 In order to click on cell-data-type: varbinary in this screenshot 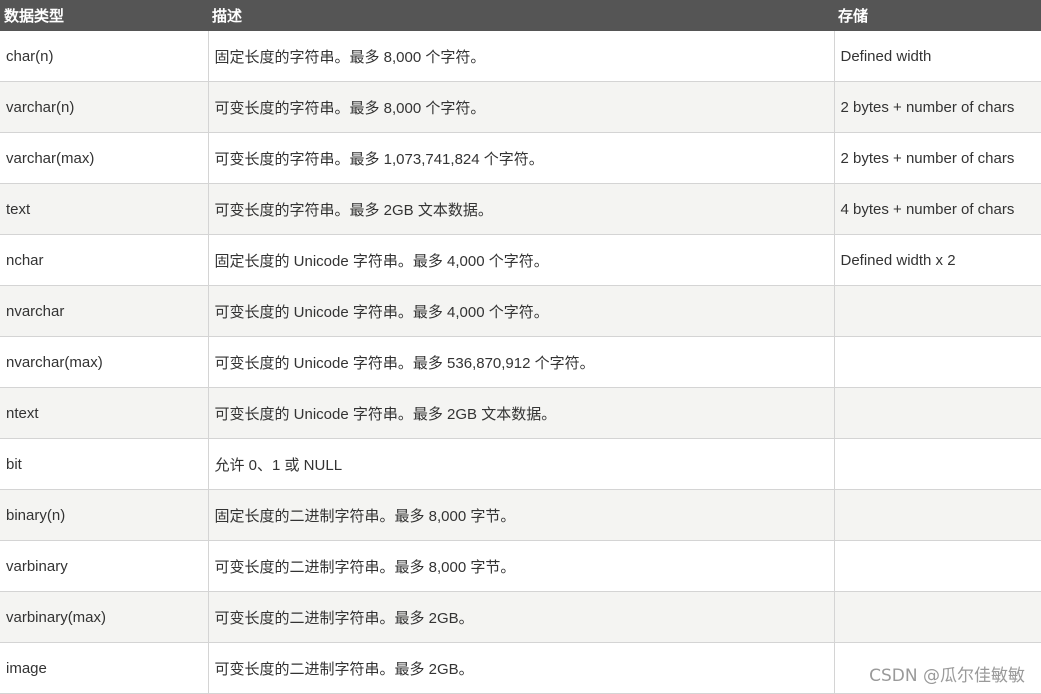, I will do `click(104, 566)`.